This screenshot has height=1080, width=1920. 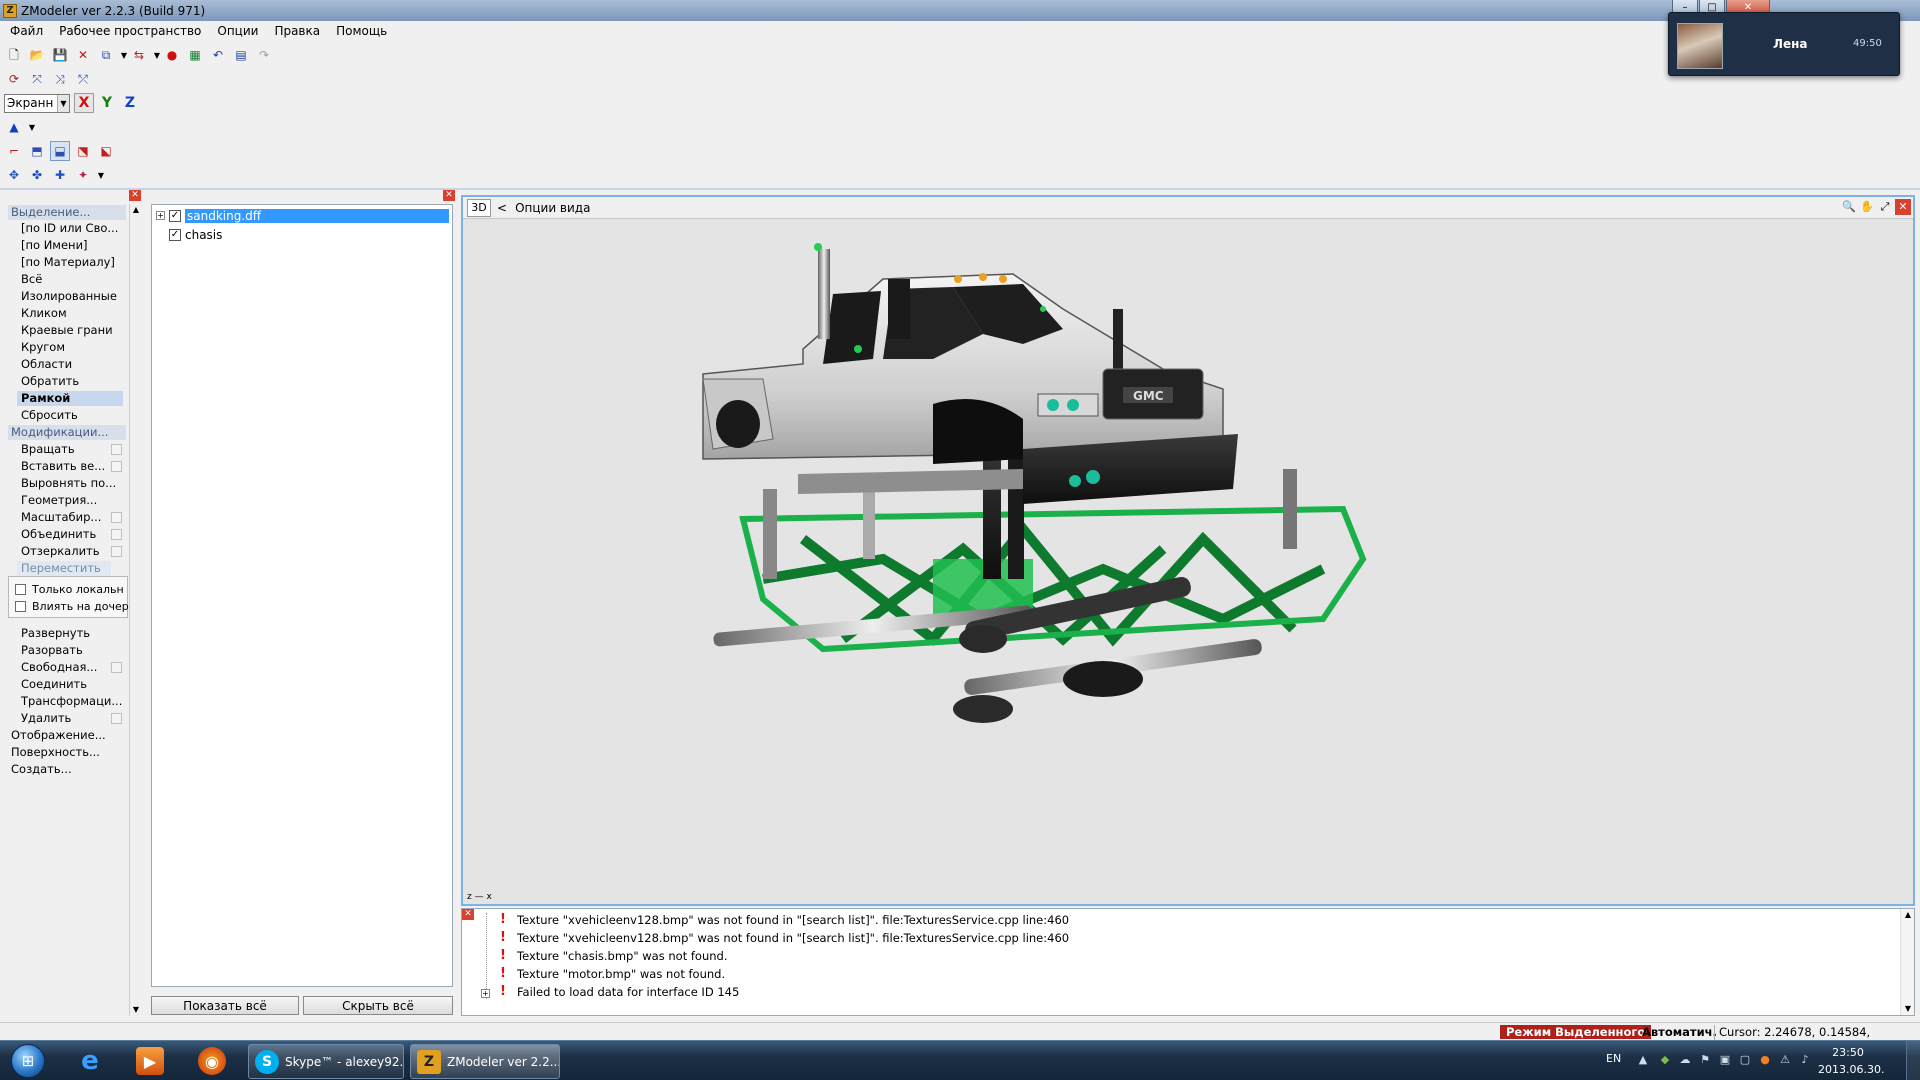 What do you see at coordinates (46, 718) in the screenshot?
I see `modify-delete: Удалить` at bounding box center [46, 718].